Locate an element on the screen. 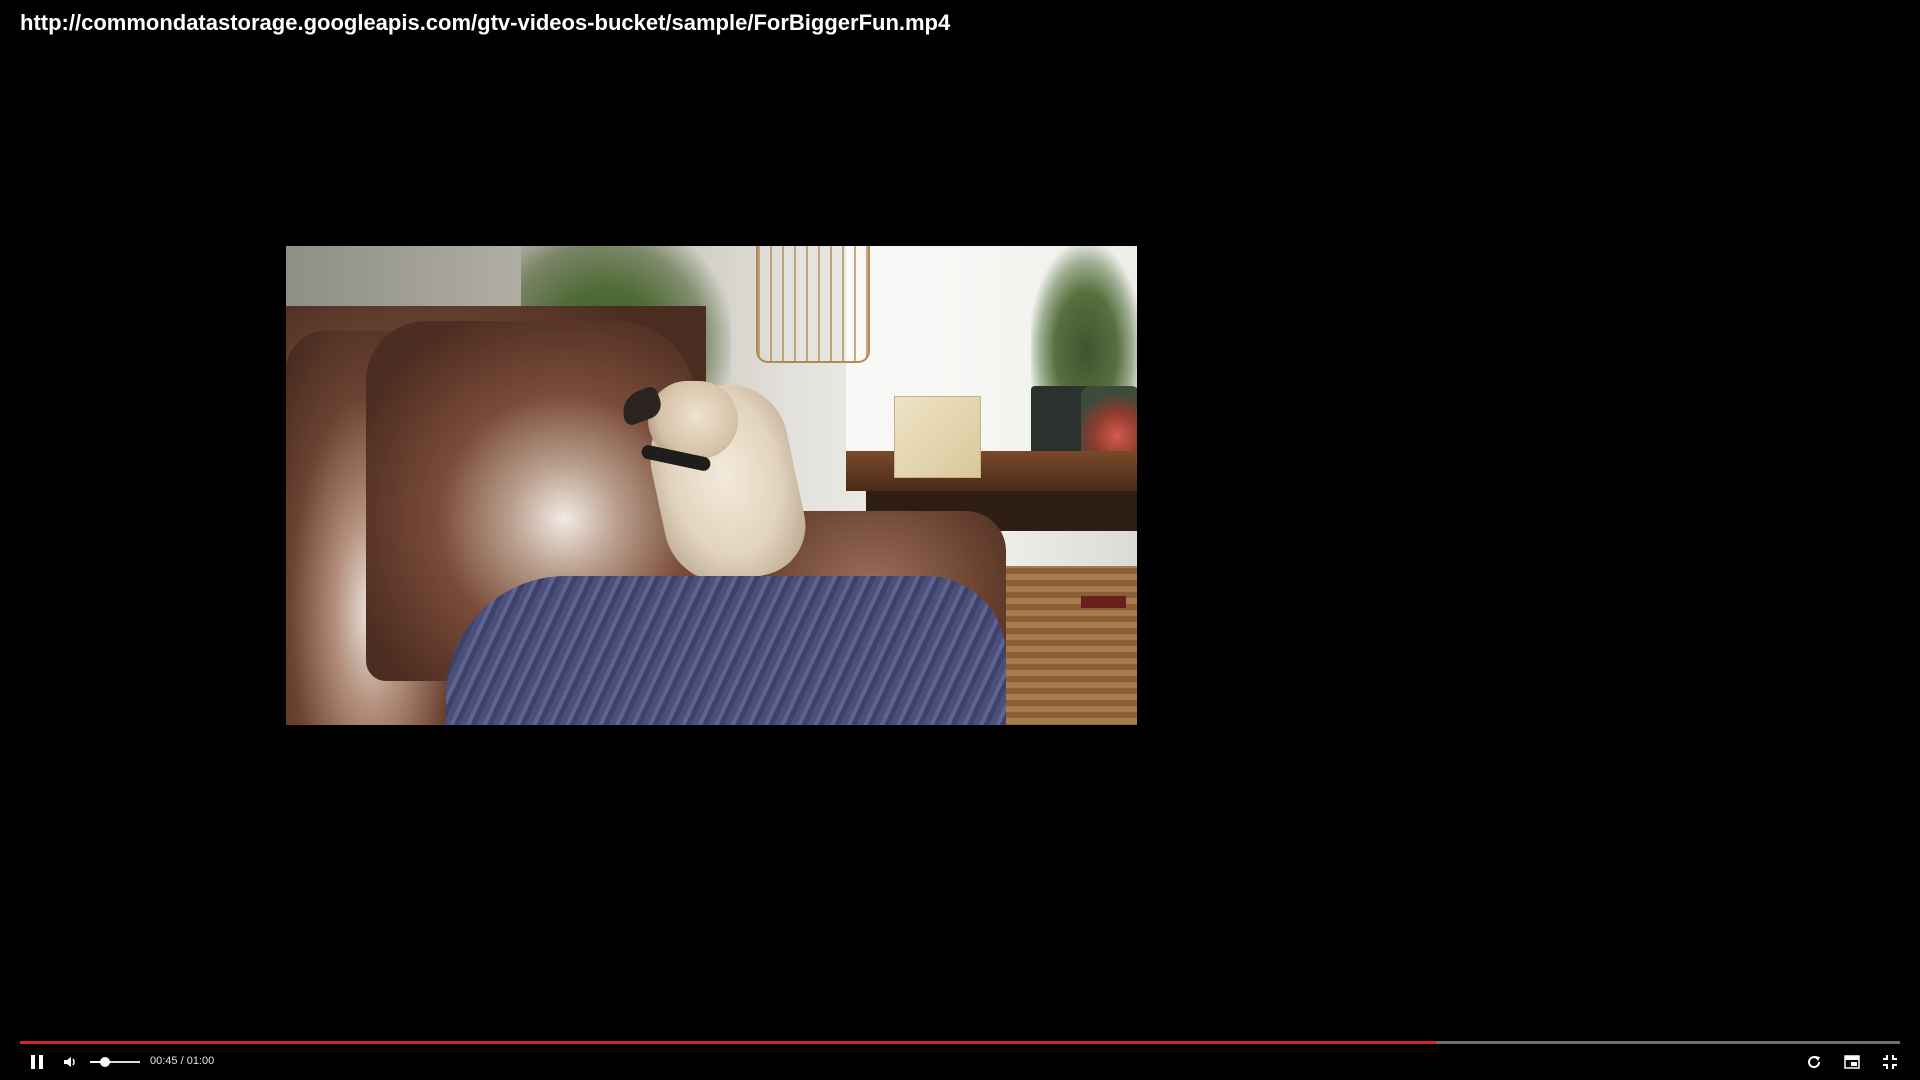 Image resolution: width=1920 pixels, height=1080 pixels. seek-bar-played is located at coordinates (728, 1042).